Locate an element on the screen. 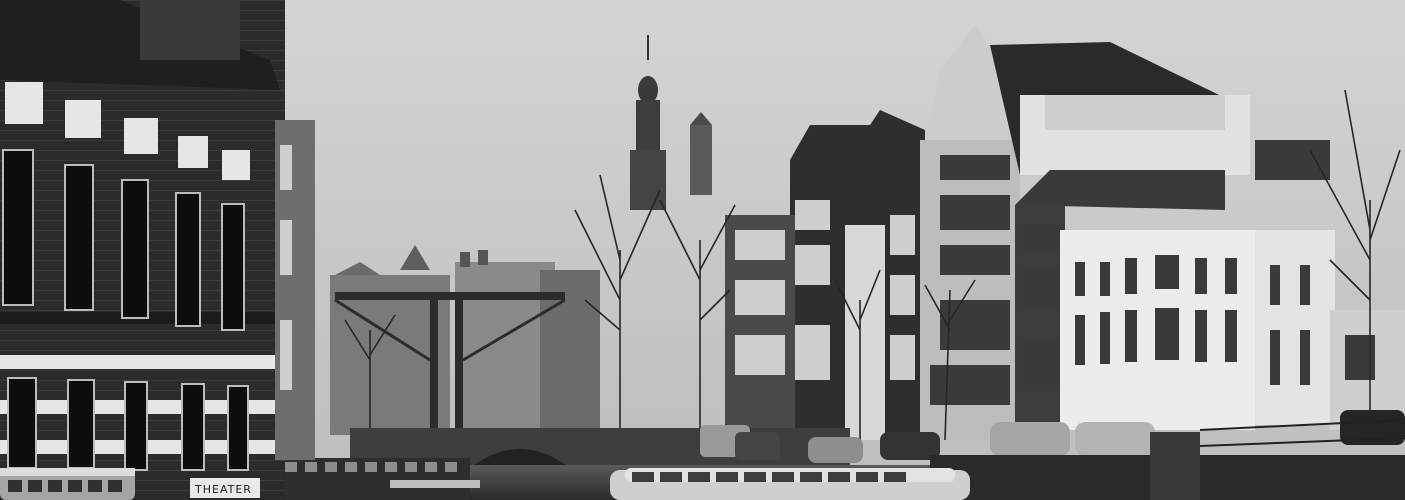 This screenshot has width=1405, height=500. tour-boat is located at coordinates (790, 484).